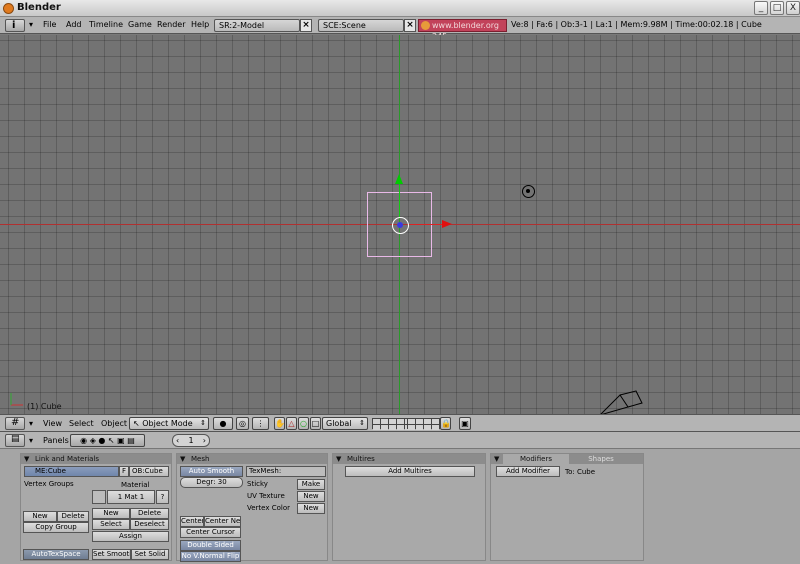 This screenshot has width=800, height=564. I want to click on draw-type-button: ●, so click(223, 423).